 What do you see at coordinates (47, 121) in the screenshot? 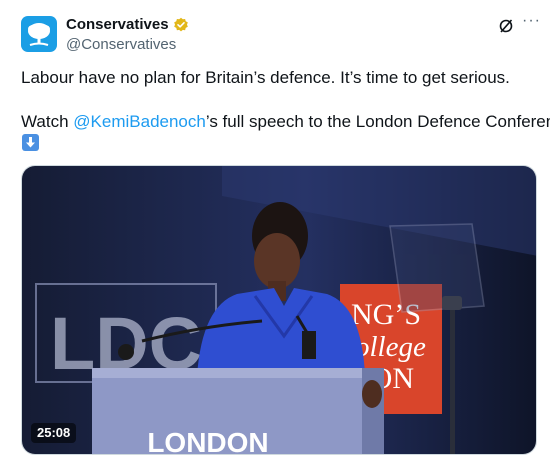
I see `line2-prefix: Watch` at bounding box center [47, 121].